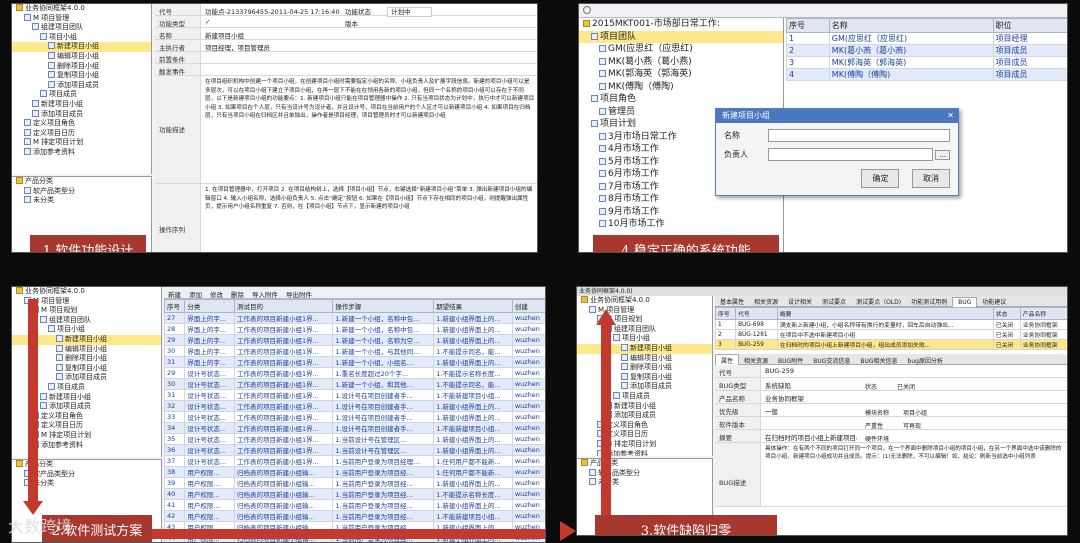 The image size is (1080, 543). What do you see at coordinates (369, 21) in the screenshot?
I see `field-value: ✓` at bounding box center [369, 21].